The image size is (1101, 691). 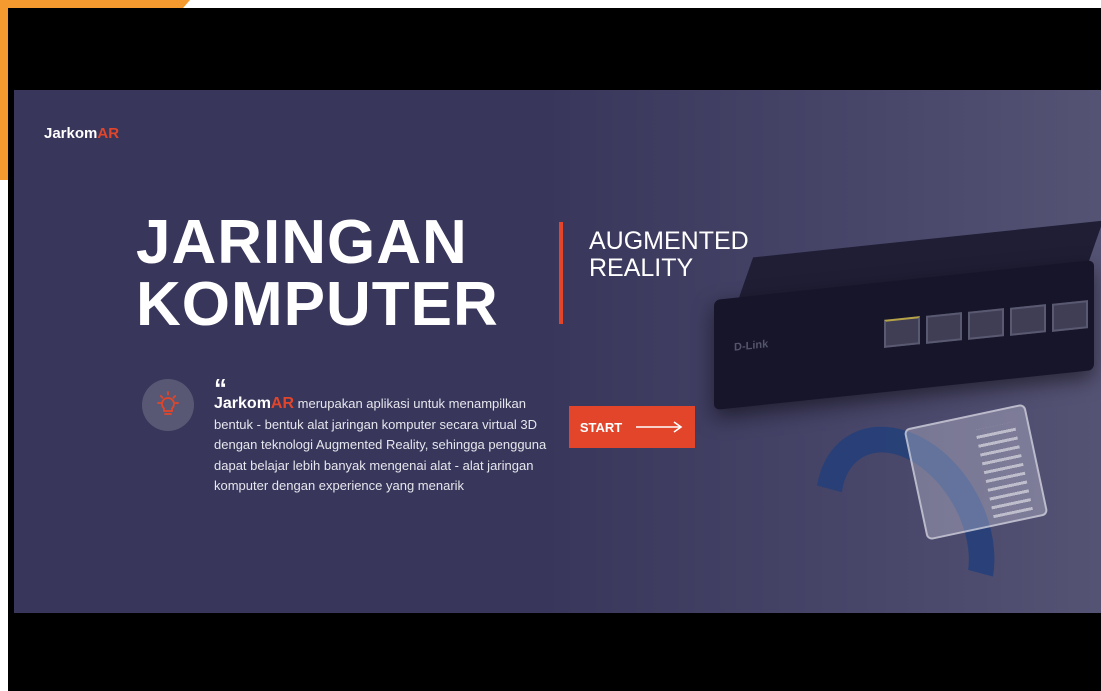 I want to click on page-title: JARINGAN KOMPUTER, so click(x=317, y=274).